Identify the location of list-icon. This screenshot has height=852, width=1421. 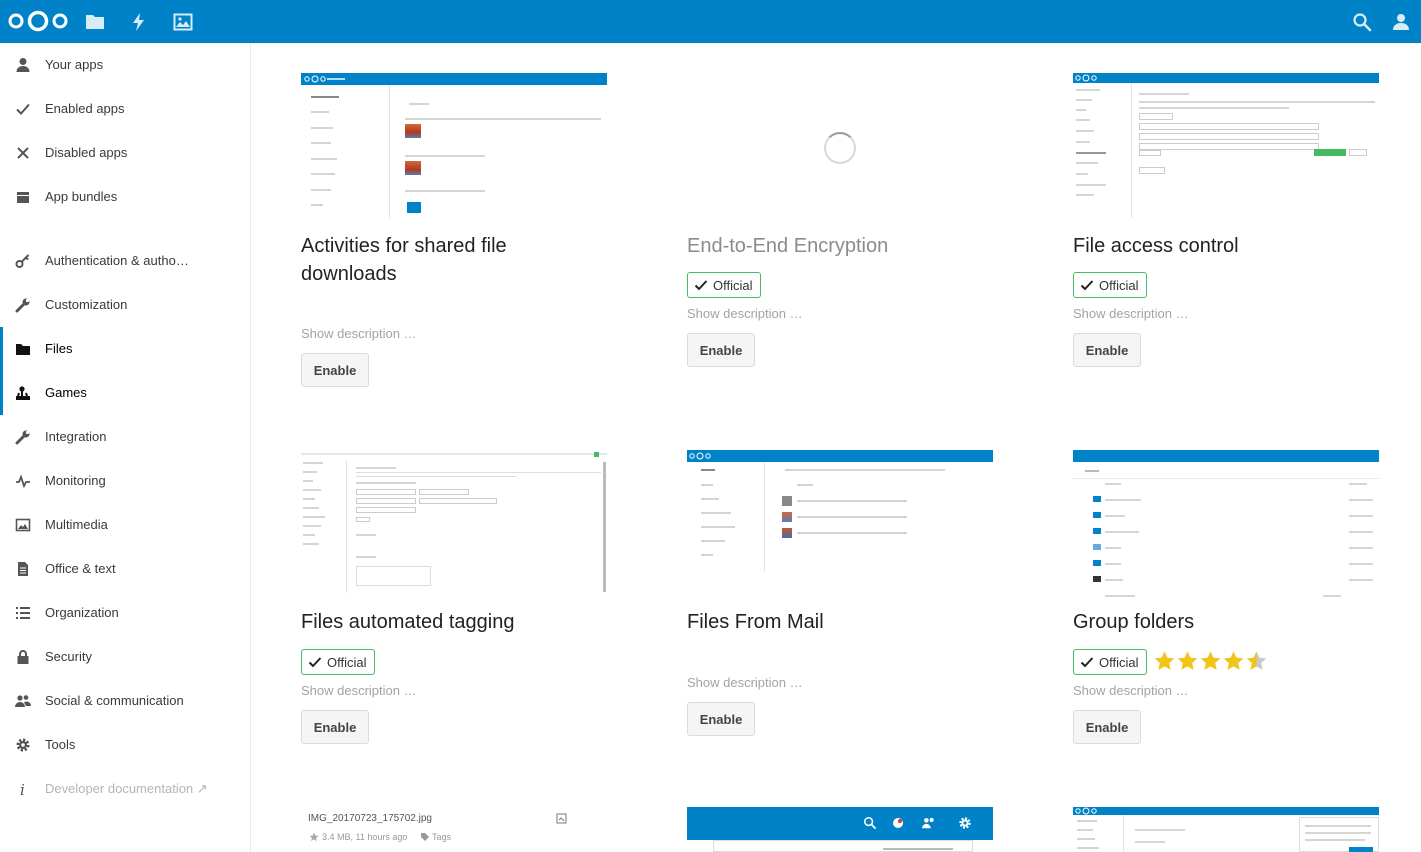
(23, 613).